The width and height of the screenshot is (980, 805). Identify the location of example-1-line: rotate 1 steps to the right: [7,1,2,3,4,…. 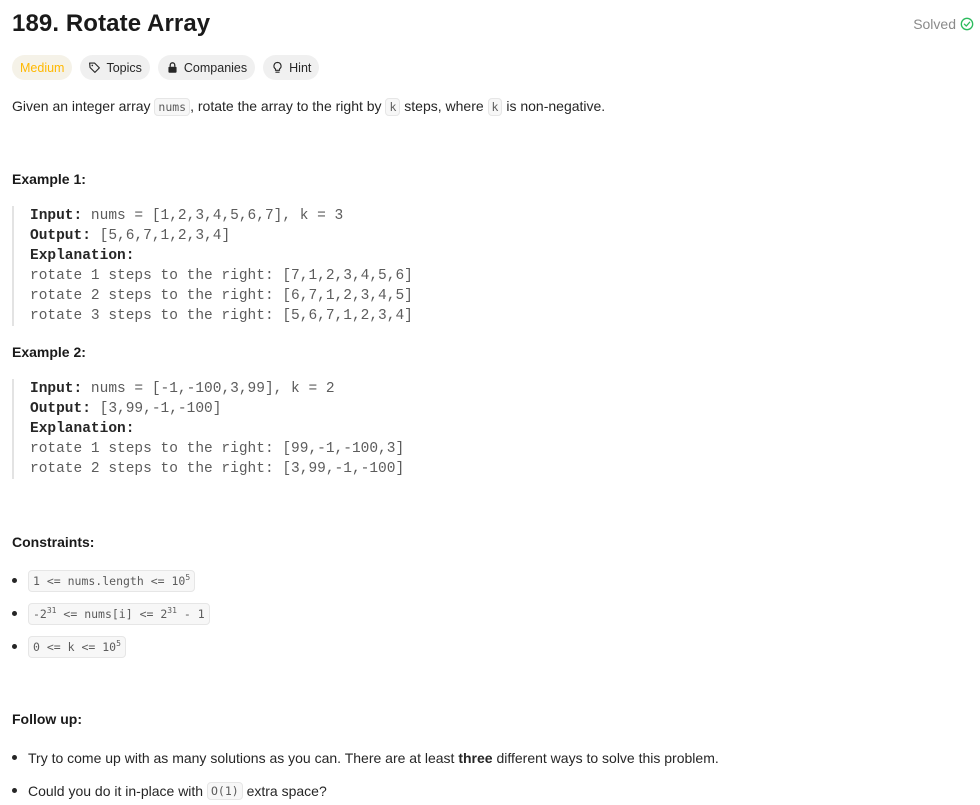
(221, 276).